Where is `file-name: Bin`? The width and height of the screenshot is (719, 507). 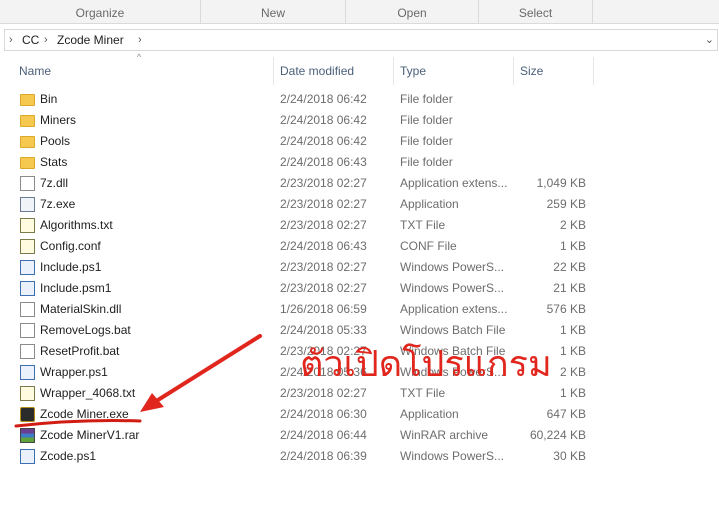
file-name: Bin is located at coordinates (49, 99).